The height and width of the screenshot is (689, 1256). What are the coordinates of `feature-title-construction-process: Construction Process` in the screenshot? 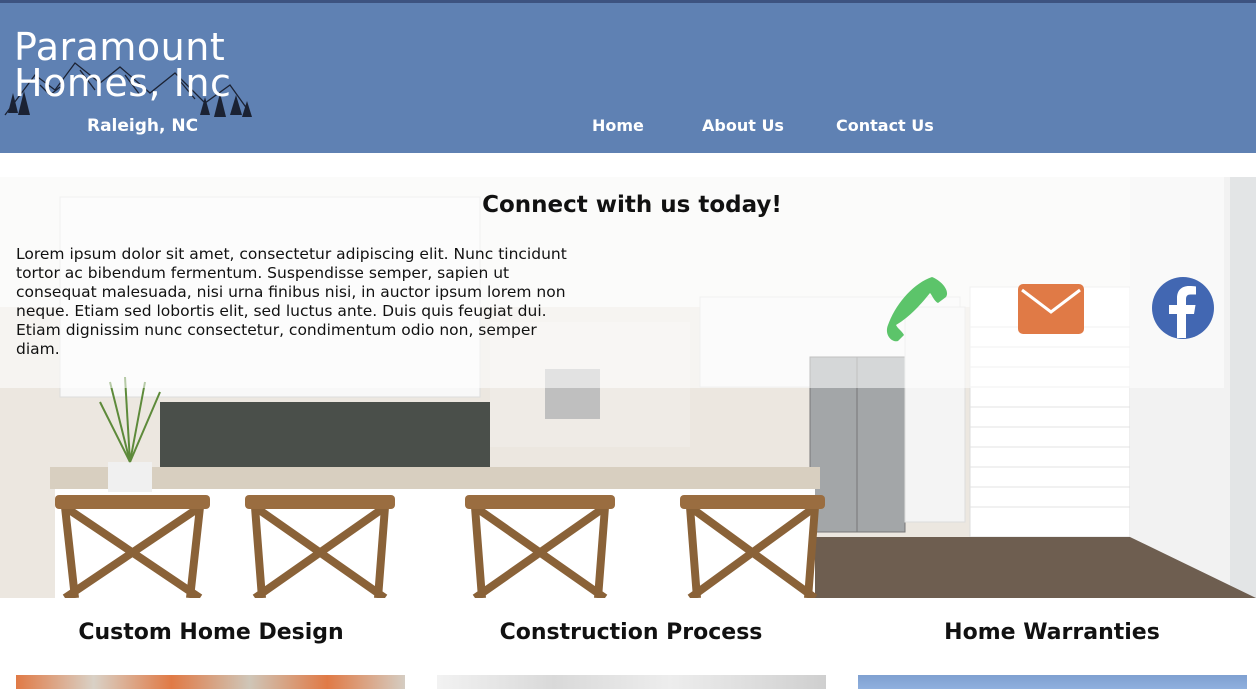 It's located at (631, 632).